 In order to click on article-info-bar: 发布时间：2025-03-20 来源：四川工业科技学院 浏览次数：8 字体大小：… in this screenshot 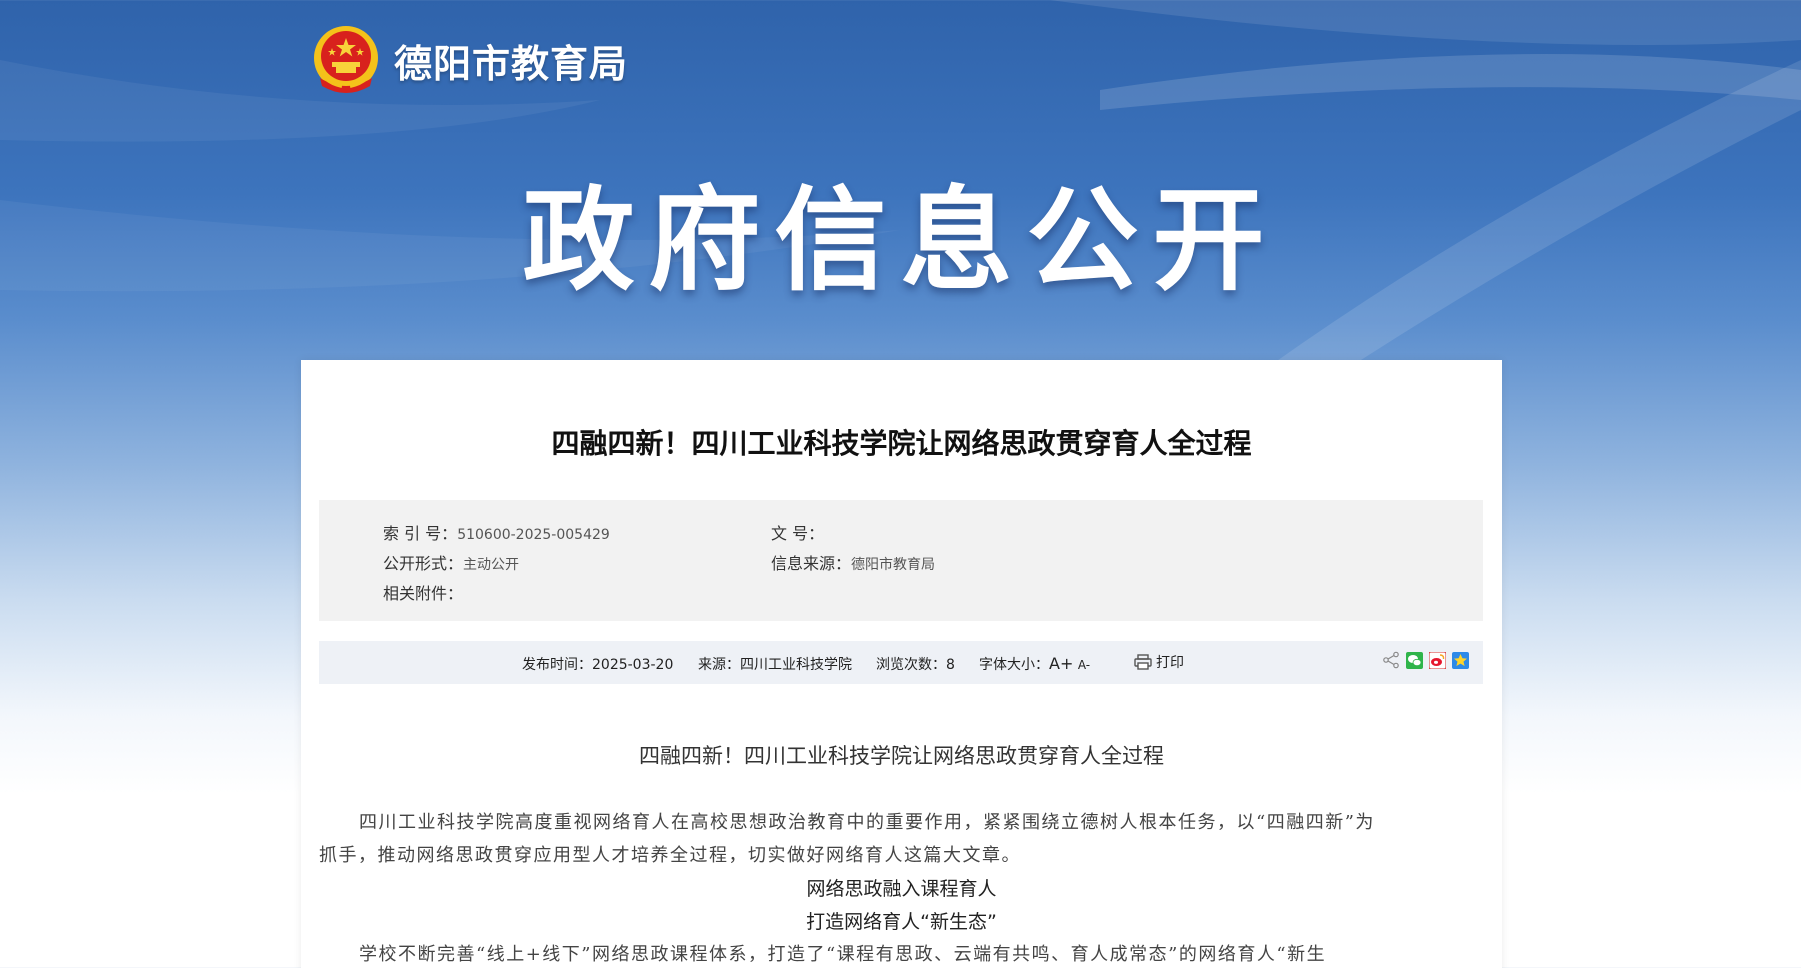, I will do `click(901, 662)`.